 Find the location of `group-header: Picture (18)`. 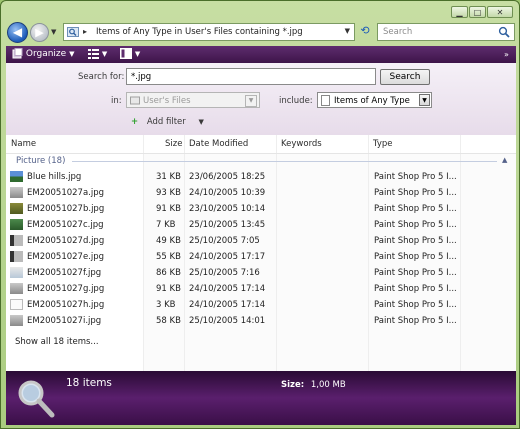

group-header: Picture (18) is located at coordinates (40, 161).